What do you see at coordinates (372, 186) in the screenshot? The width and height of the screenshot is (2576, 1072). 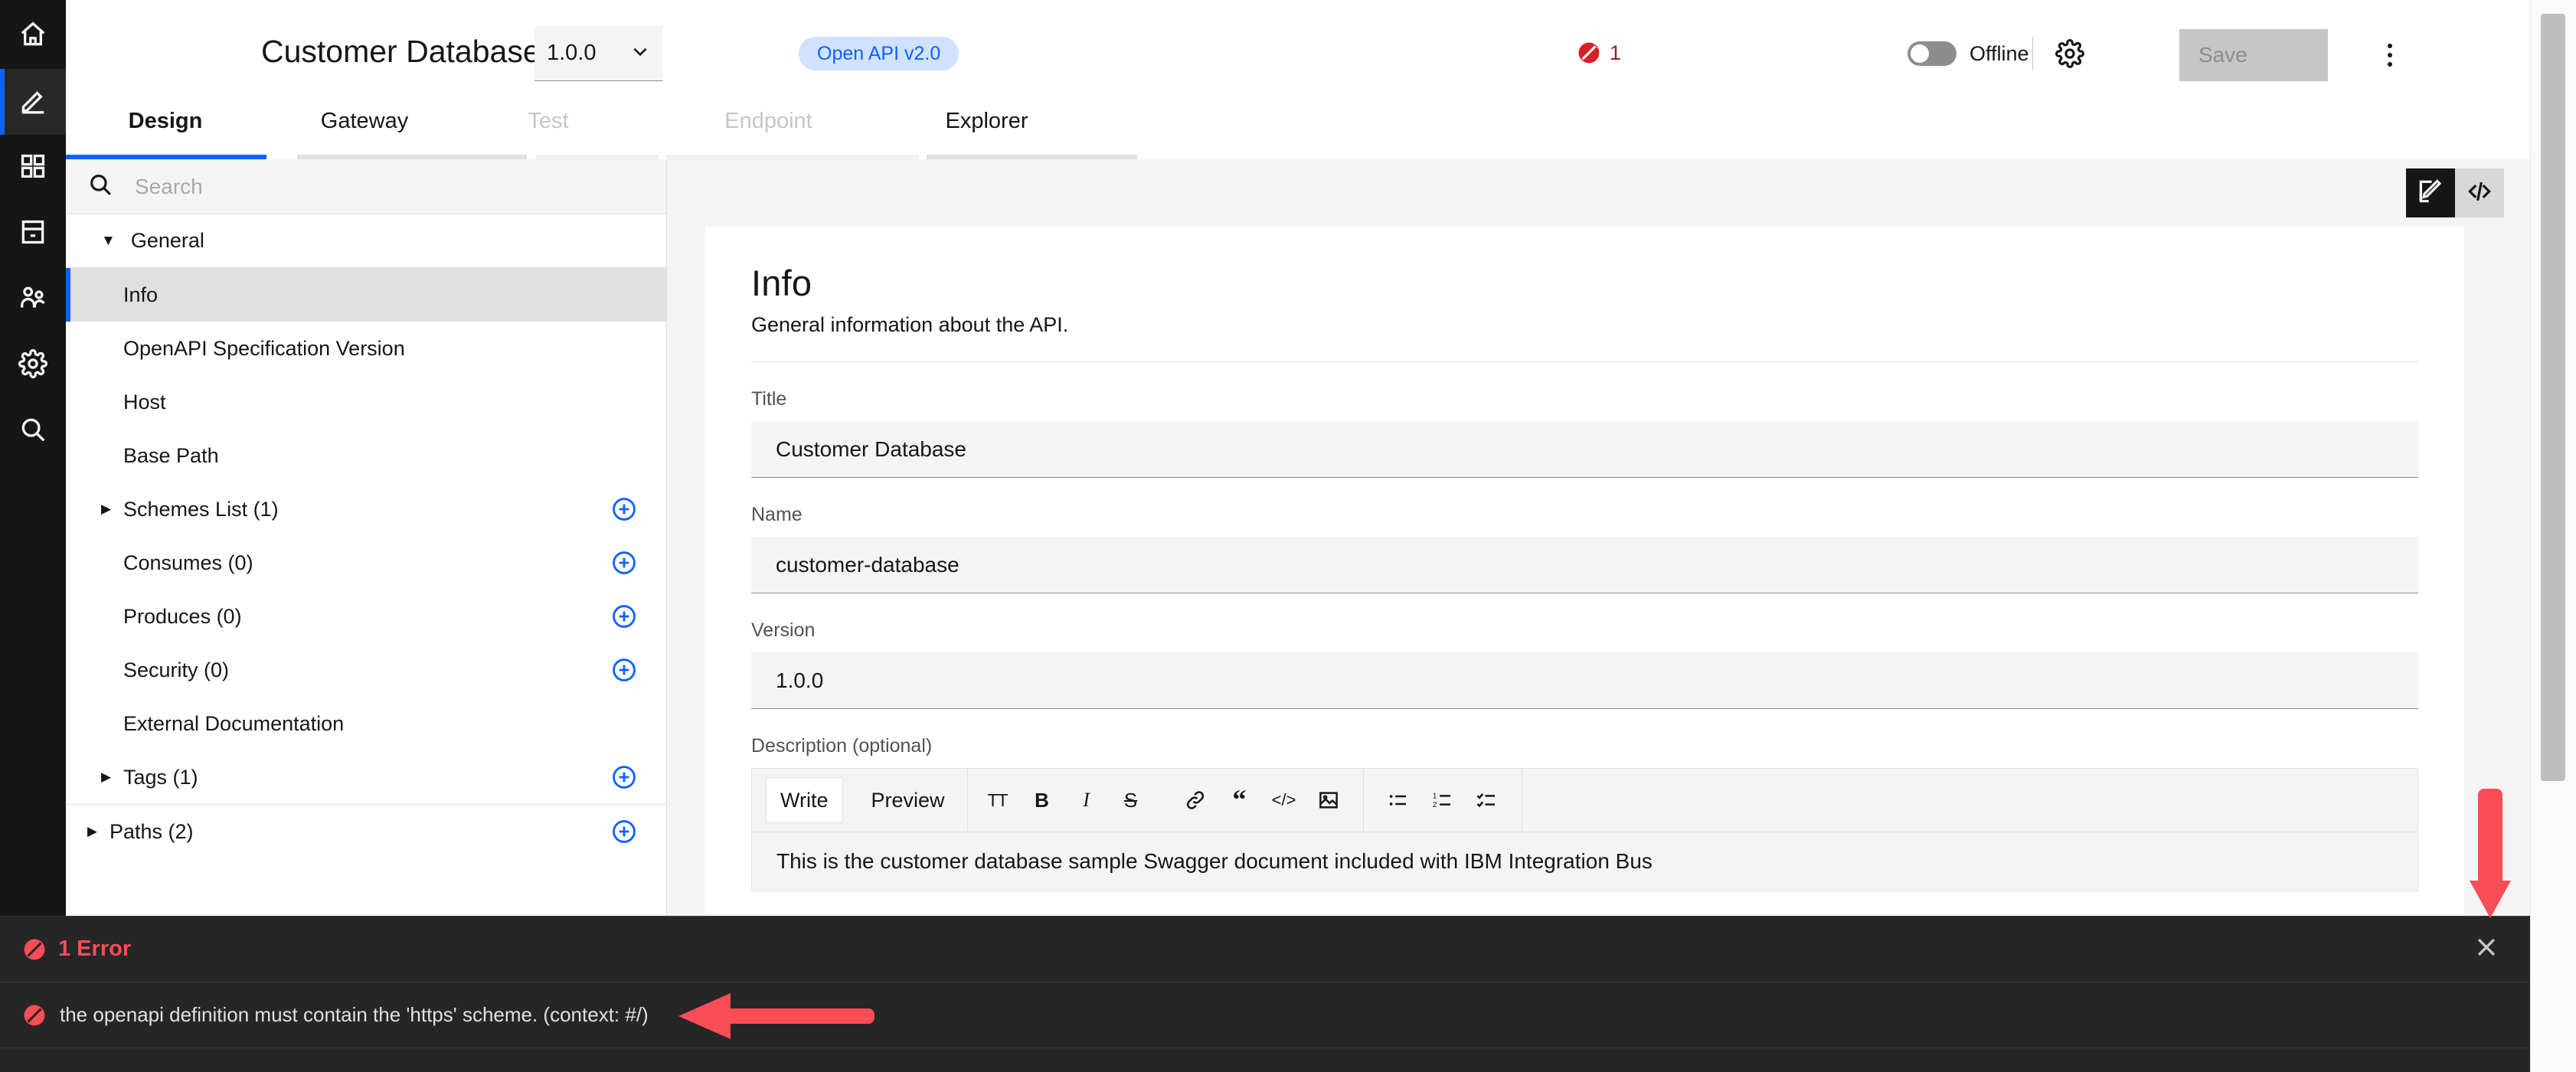 I see `search-input` at bounding box center [372, 186].